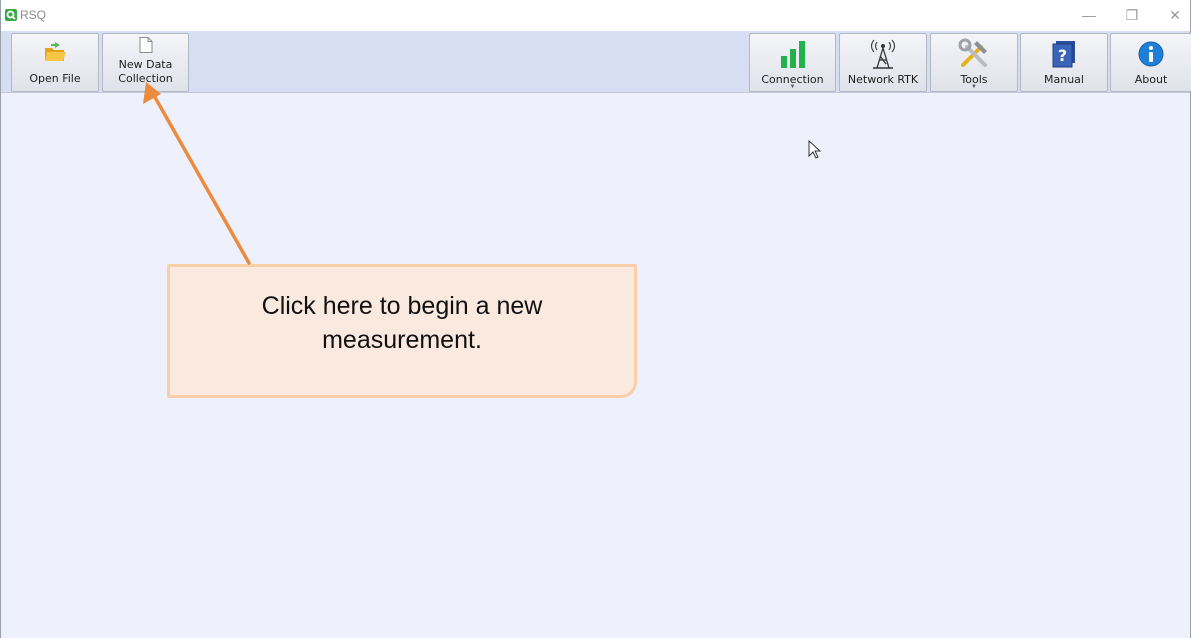  What do you see at coordinates (145, 45) in the screenshot?
I see `blank-document-icon` at bounding box center [145, 45].